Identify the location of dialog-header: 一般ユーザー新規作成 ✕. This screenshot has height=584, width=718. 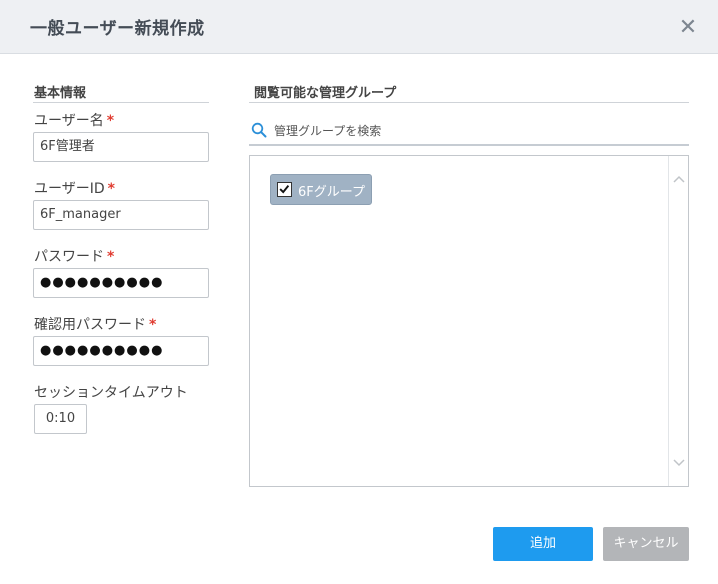
(359, 27).